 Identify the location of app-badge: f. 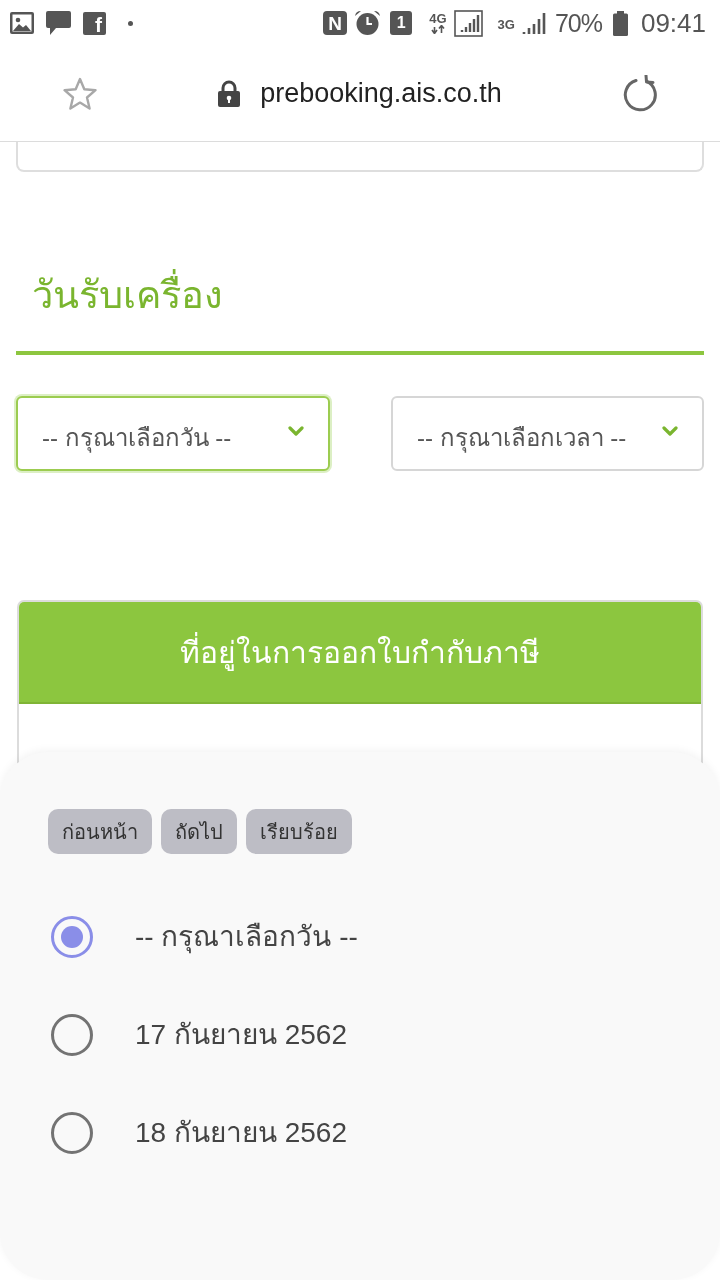
(94, 23).